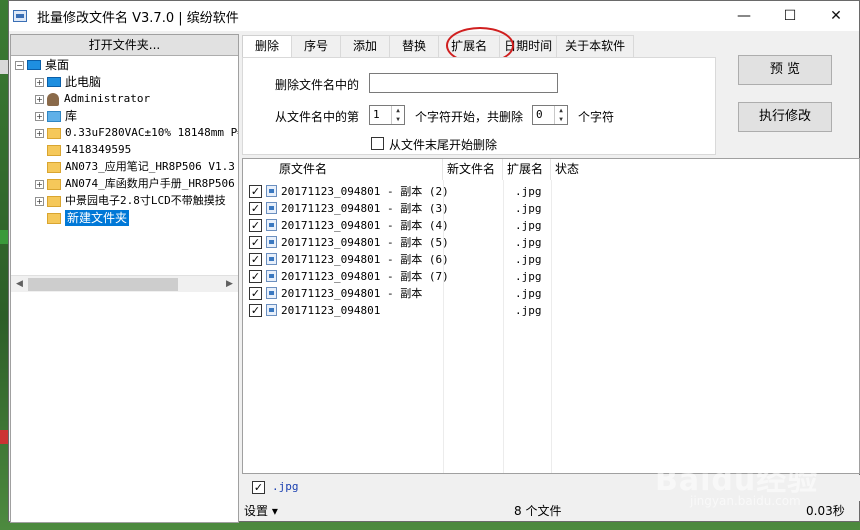  Describe the element at coordinates (267, 46) in the screenshot. I see `tab-delete: 删除` at that location.